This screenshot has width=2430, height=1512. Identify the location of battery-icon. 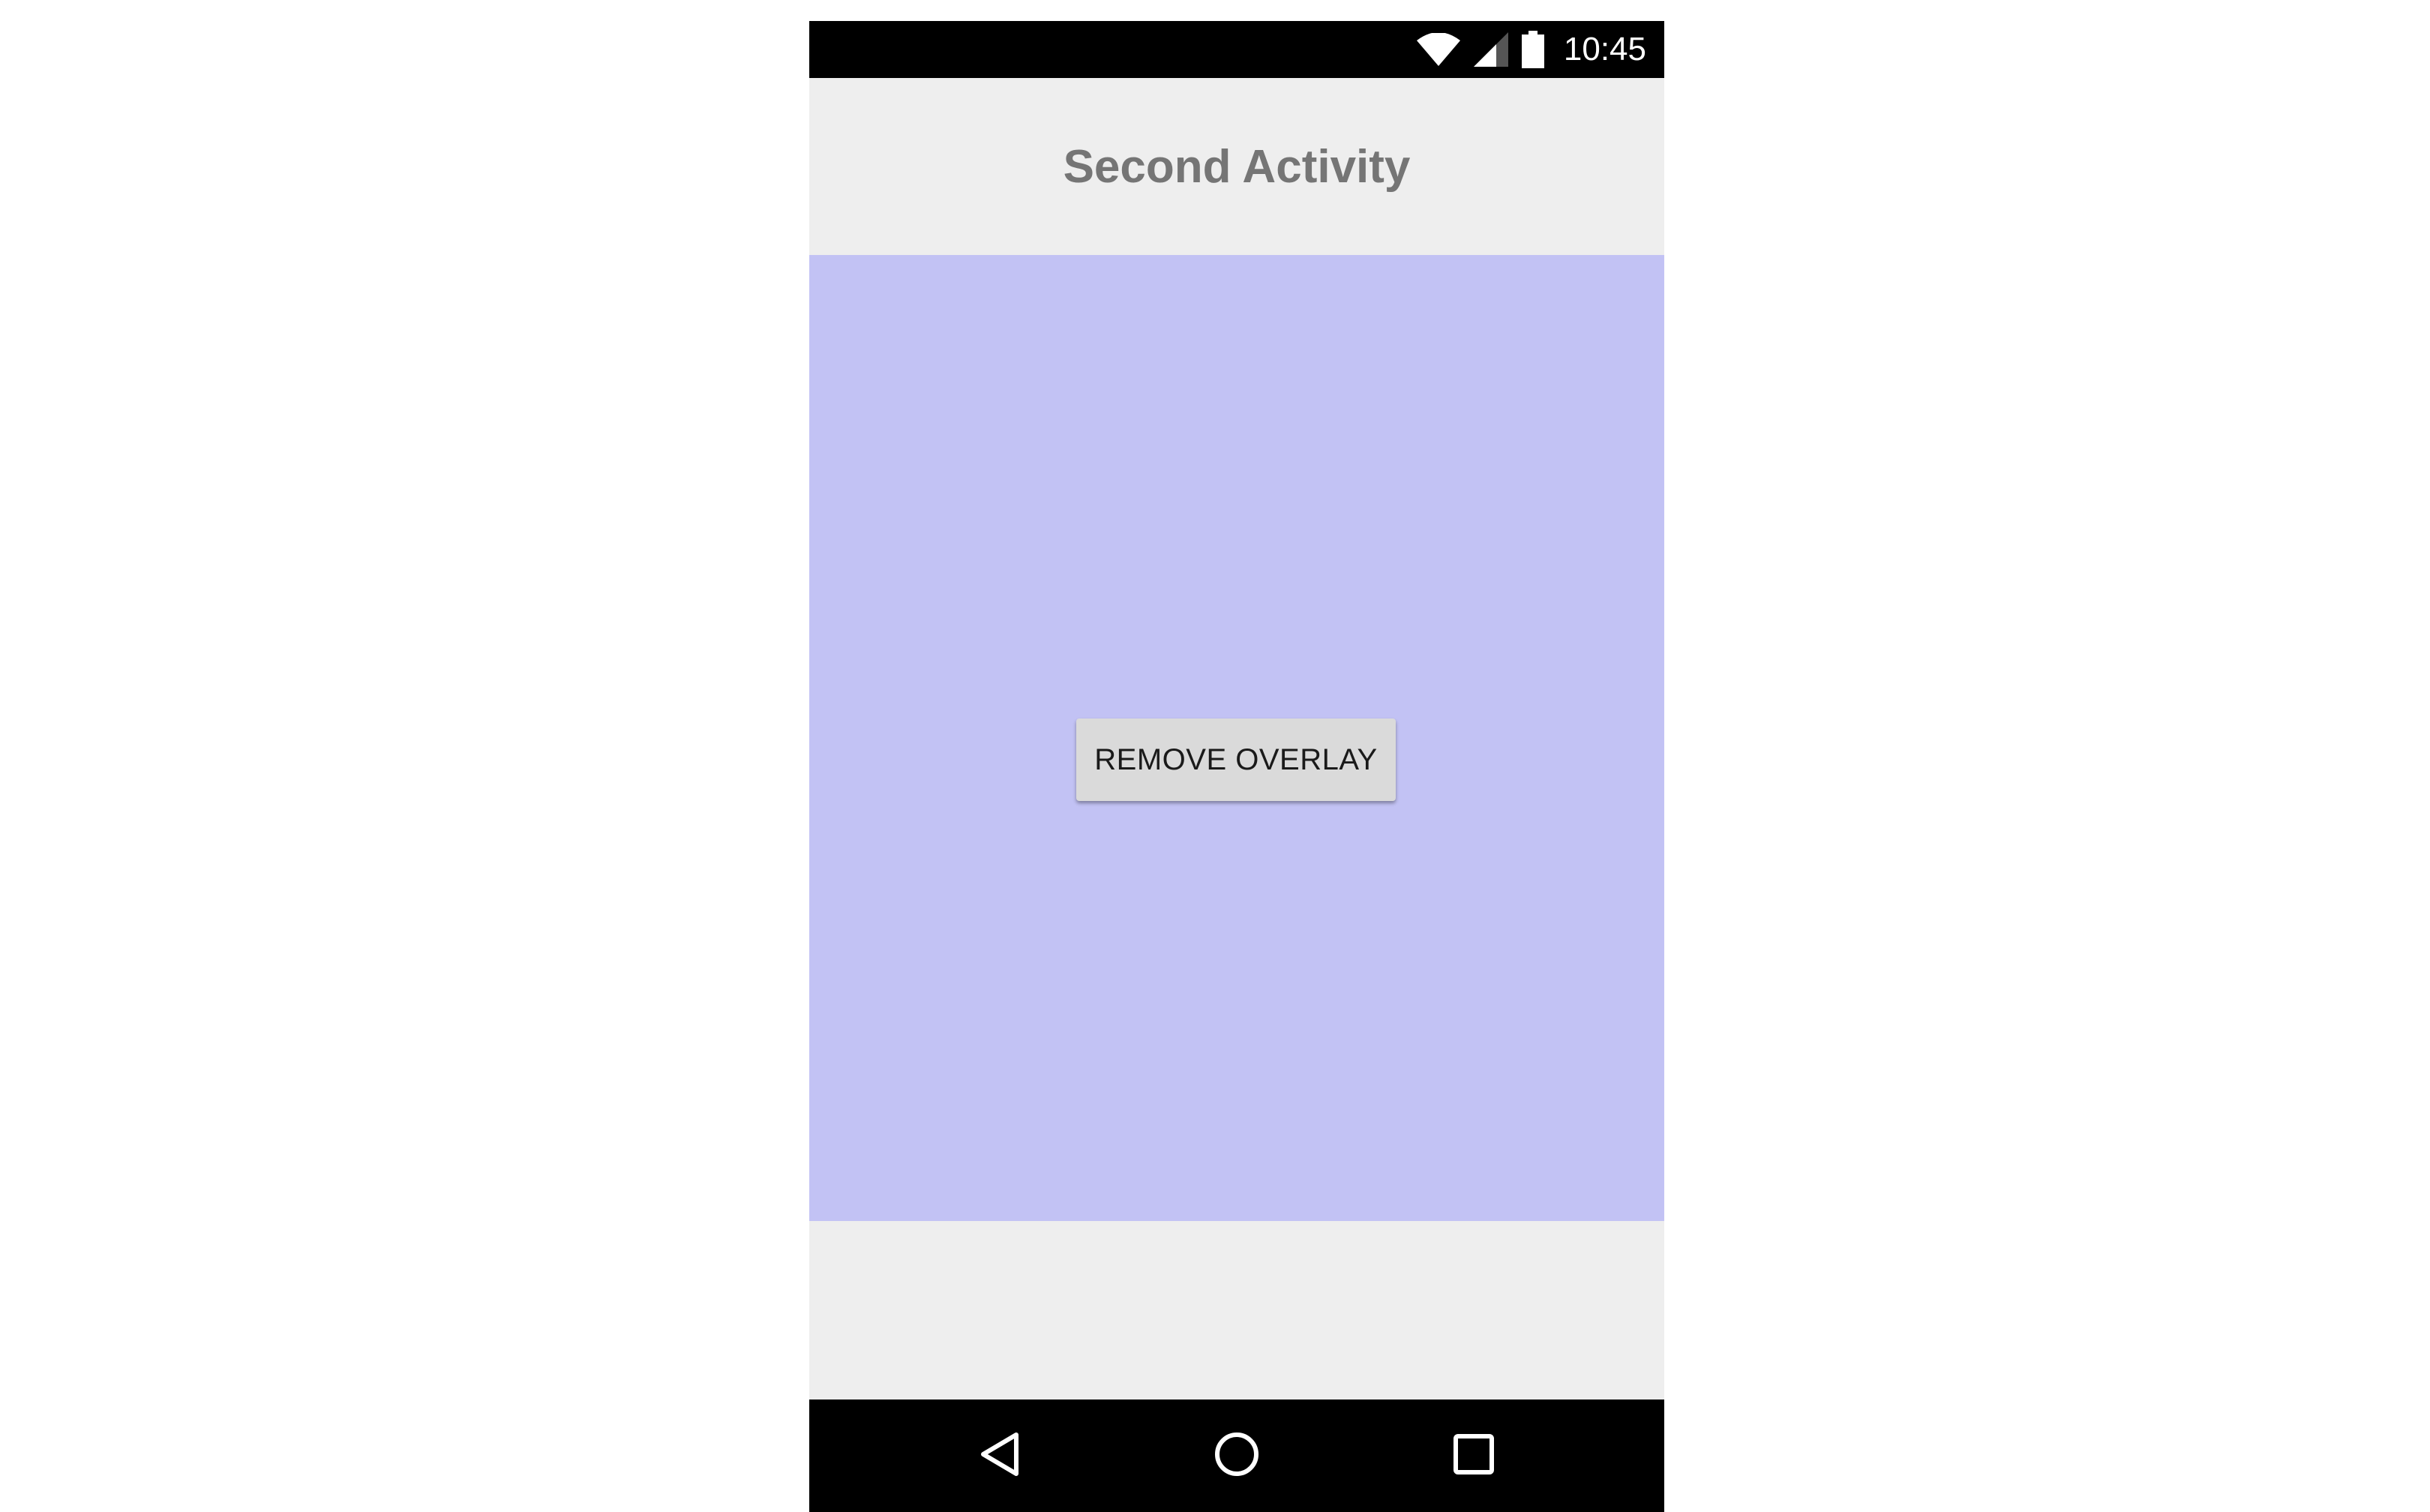
(1532, 49).